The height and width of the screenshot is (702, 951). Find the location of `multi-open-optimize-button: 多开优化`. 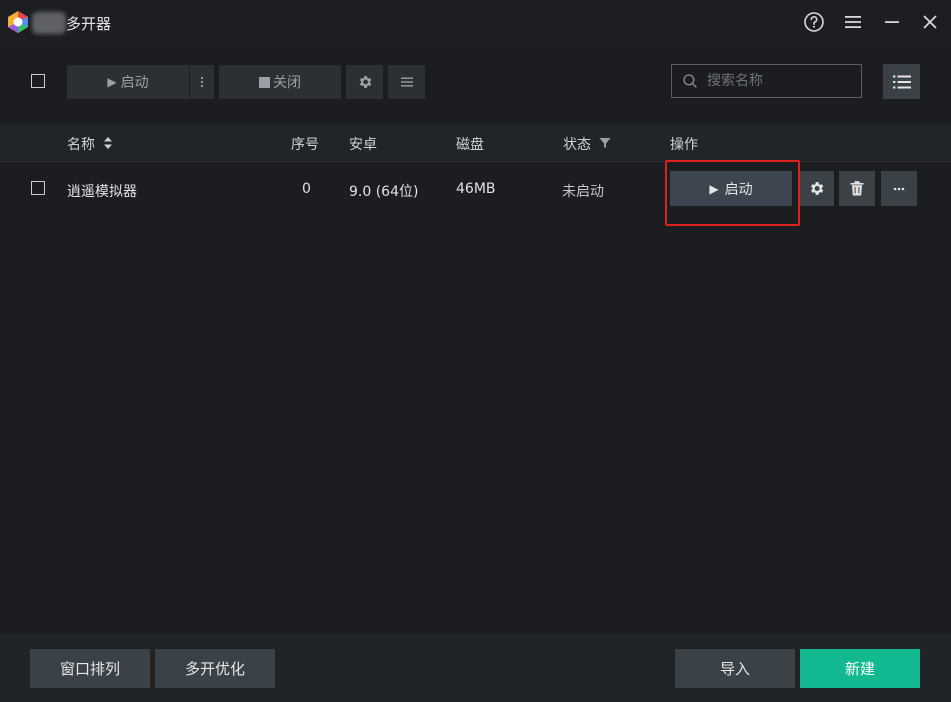

multi-open-optimize-button: 多开优化 is located at coordinates (215, 668).